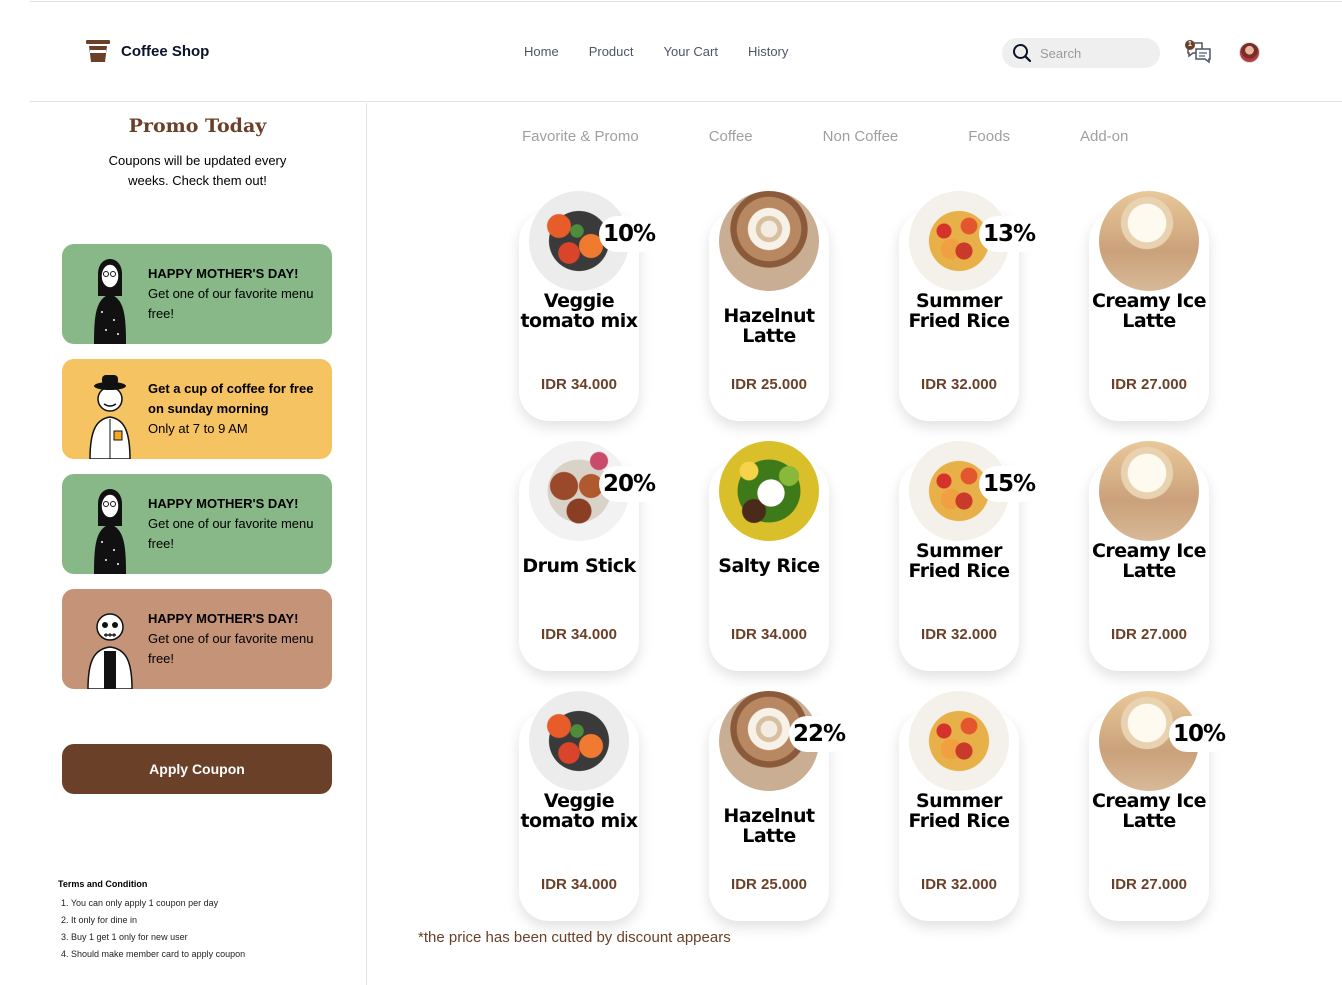  I want to click on product-card: Drum Stick IDR 34.000 20%, so click(589, 556).